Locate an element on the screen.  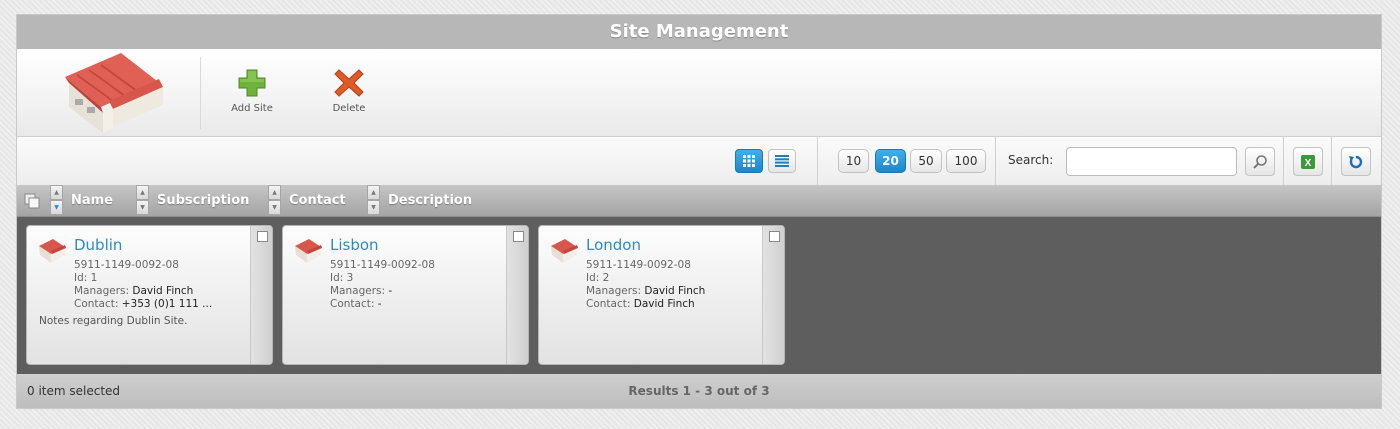
results-count: Results 1 - 3 out of 3 is located at coordinates (699, 391).